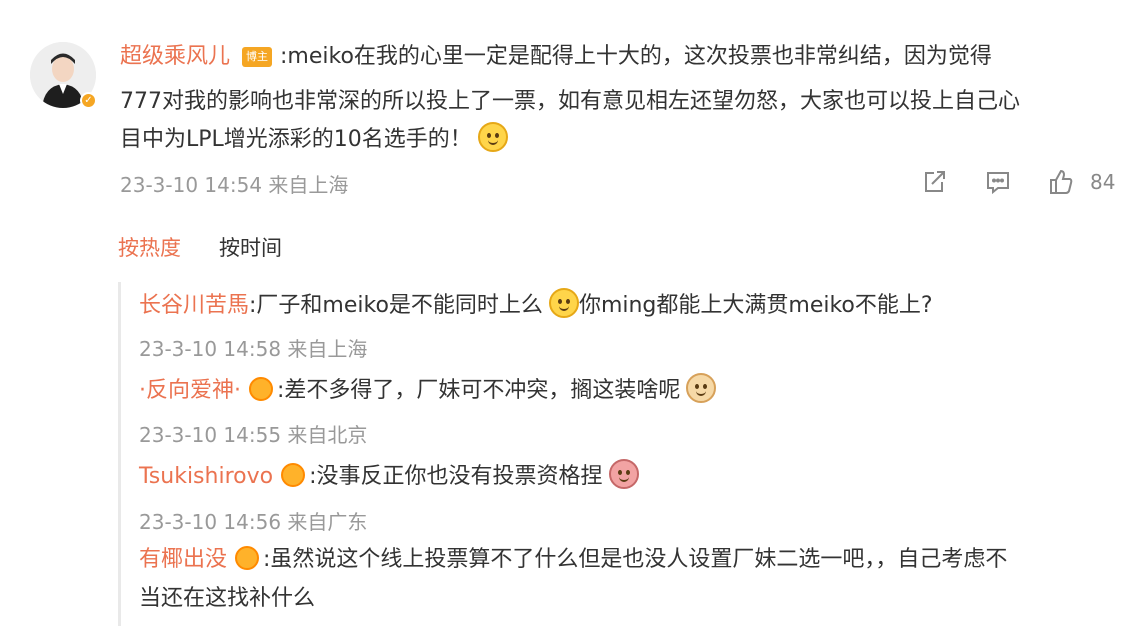  I want to click on tab-sort-by-hot: 按热度, so click(149, 247).